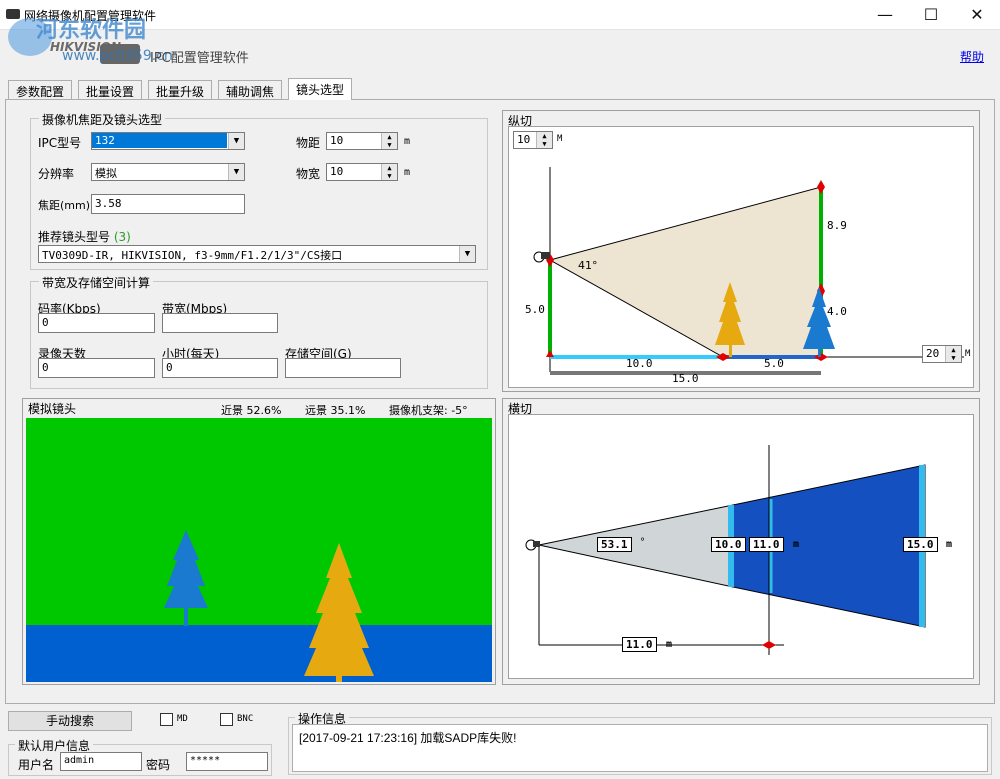  What do you see at coordinates (766, 544) in the screenshot?
I see `width-mid: 11.0` at bounding box center [766, 544].